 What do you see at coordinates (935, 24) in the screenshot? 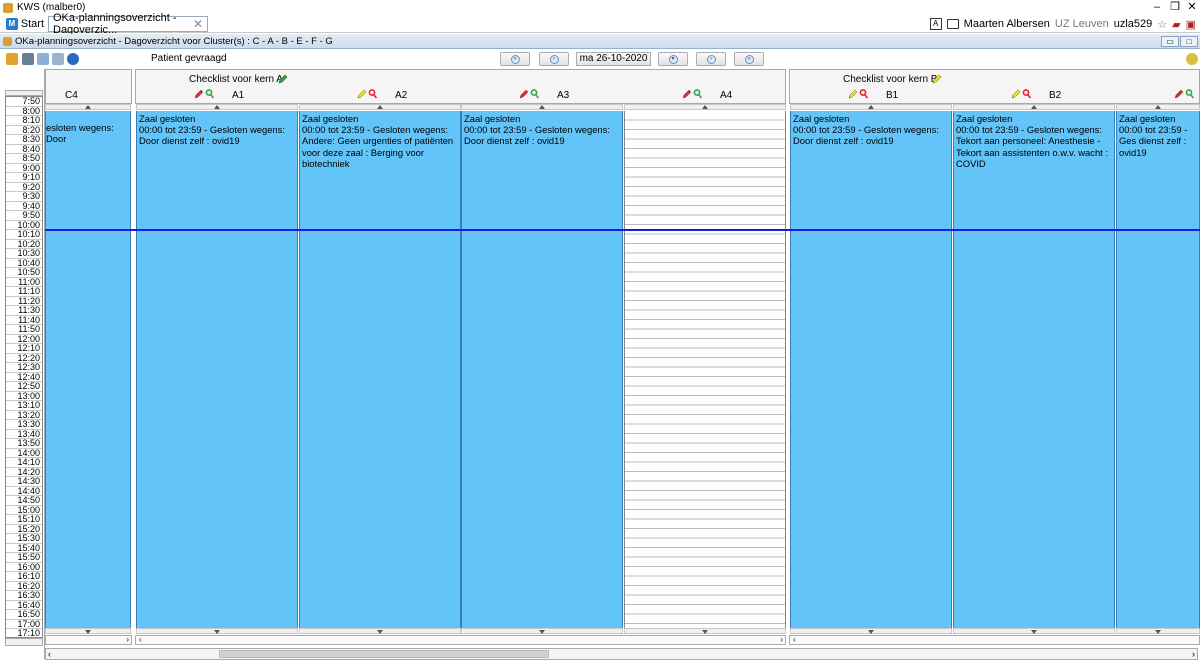
I see `app-switch-icon: A` at bounding box center [935, 24].